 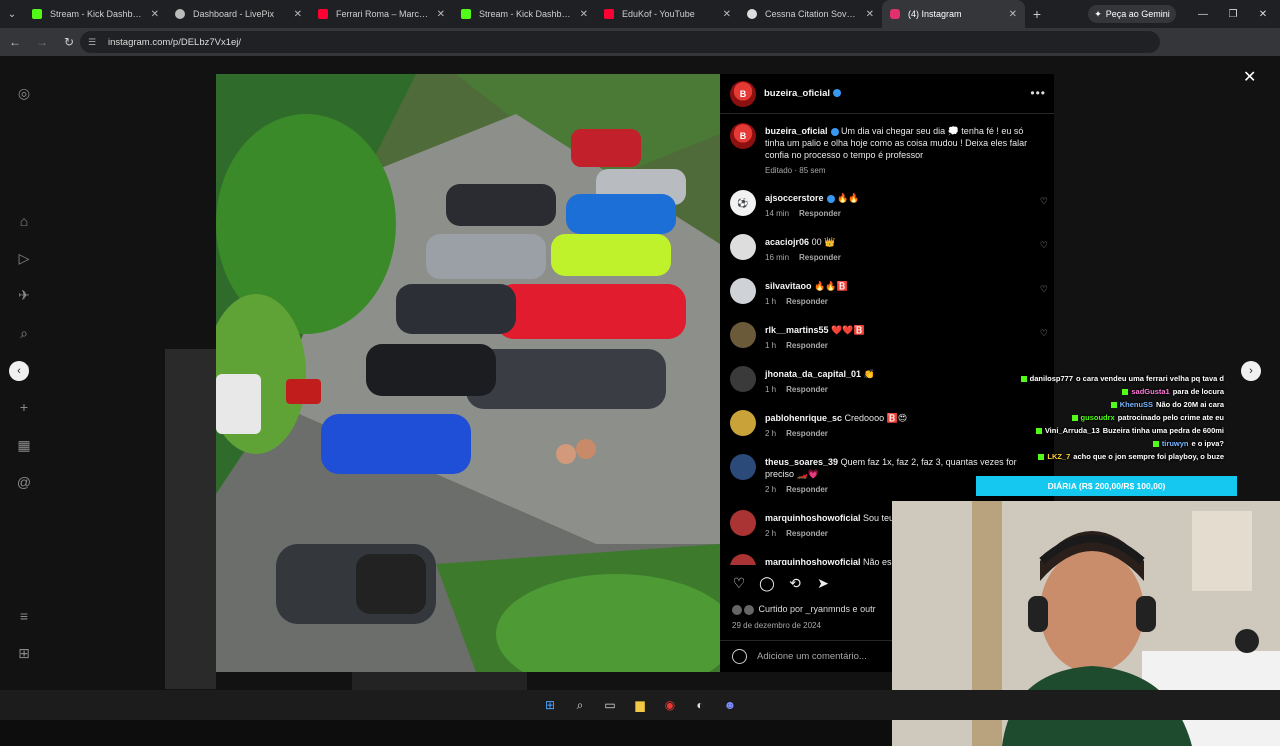 What do you see at coordinates (895, 14) in the screenshot?
I see `instagram-icon` at bounding box center [895, 14].